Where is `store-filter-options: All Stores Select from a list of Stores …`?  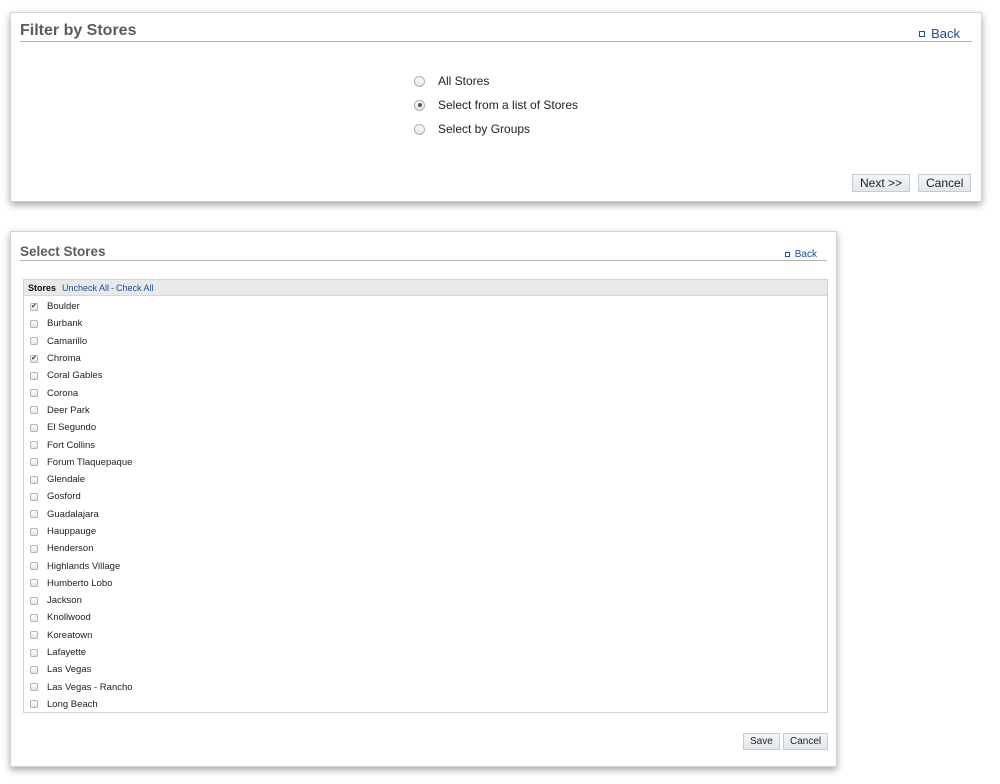 store-filter-options: All Stores Select from a list of Stores … is located at coordinates (496, 105).